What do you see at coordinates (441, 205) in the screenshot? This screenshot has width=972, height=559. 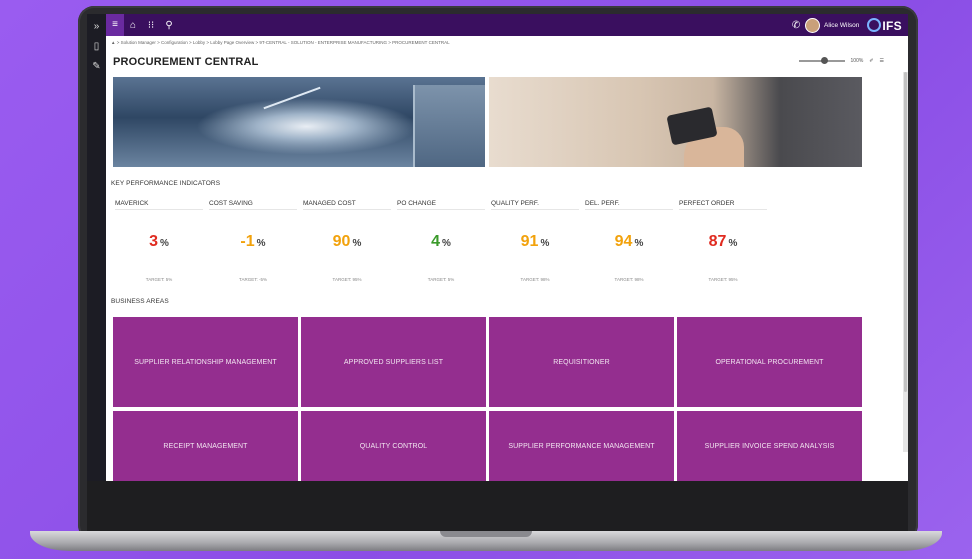 I see `kpi-name: PO CHANGE` at bounding box center [441, 205].